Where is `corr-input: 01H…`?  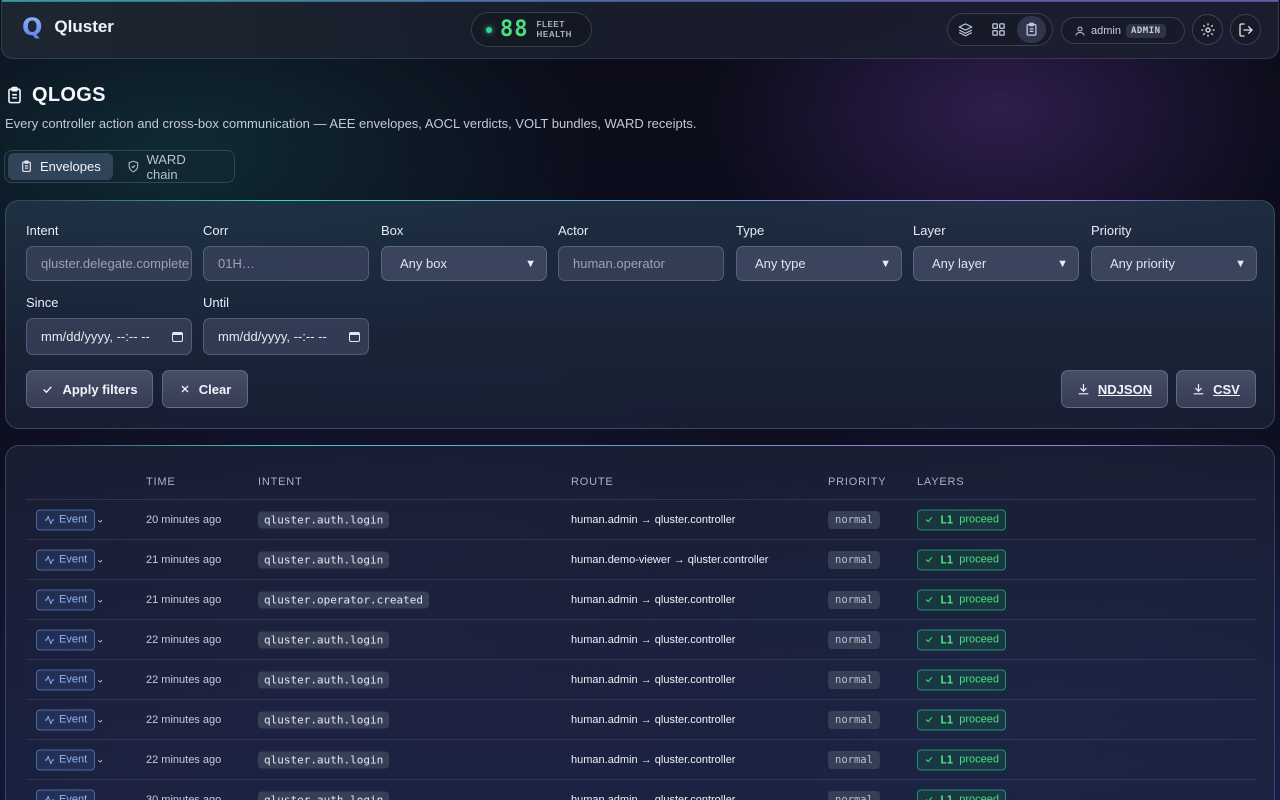
corr-input: 01H… is located at coordinates (286, 263).